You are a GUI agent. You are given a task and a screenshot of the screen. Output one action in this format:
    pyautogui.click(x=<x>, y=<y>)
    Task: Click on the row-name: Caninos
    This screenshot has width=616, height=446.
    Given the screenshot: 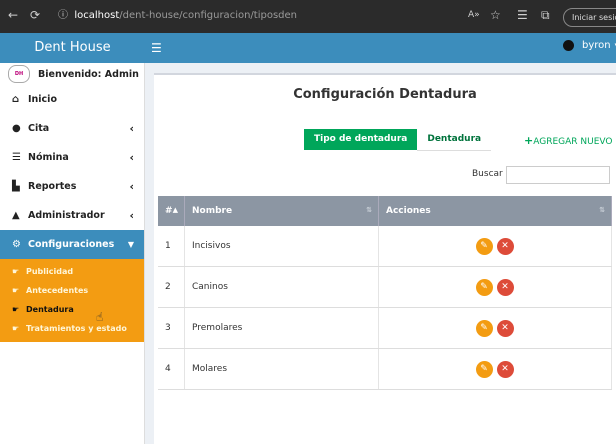 What is the action you would take?
    pyautogui.click(x=281, y=287)
    